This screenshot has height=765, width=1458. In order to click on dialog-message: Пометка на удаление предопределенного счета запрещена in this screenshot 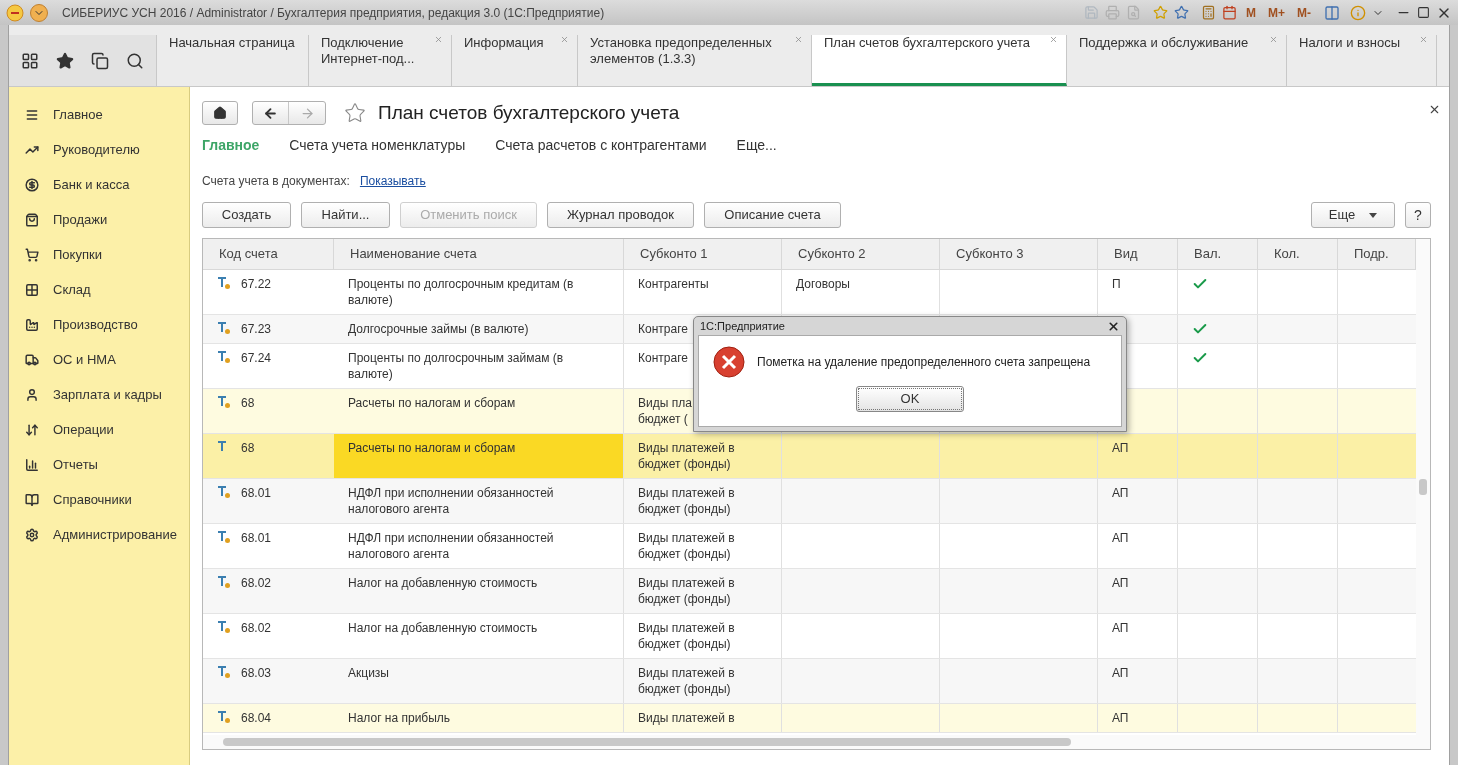, I will do `click(924, 362)`.